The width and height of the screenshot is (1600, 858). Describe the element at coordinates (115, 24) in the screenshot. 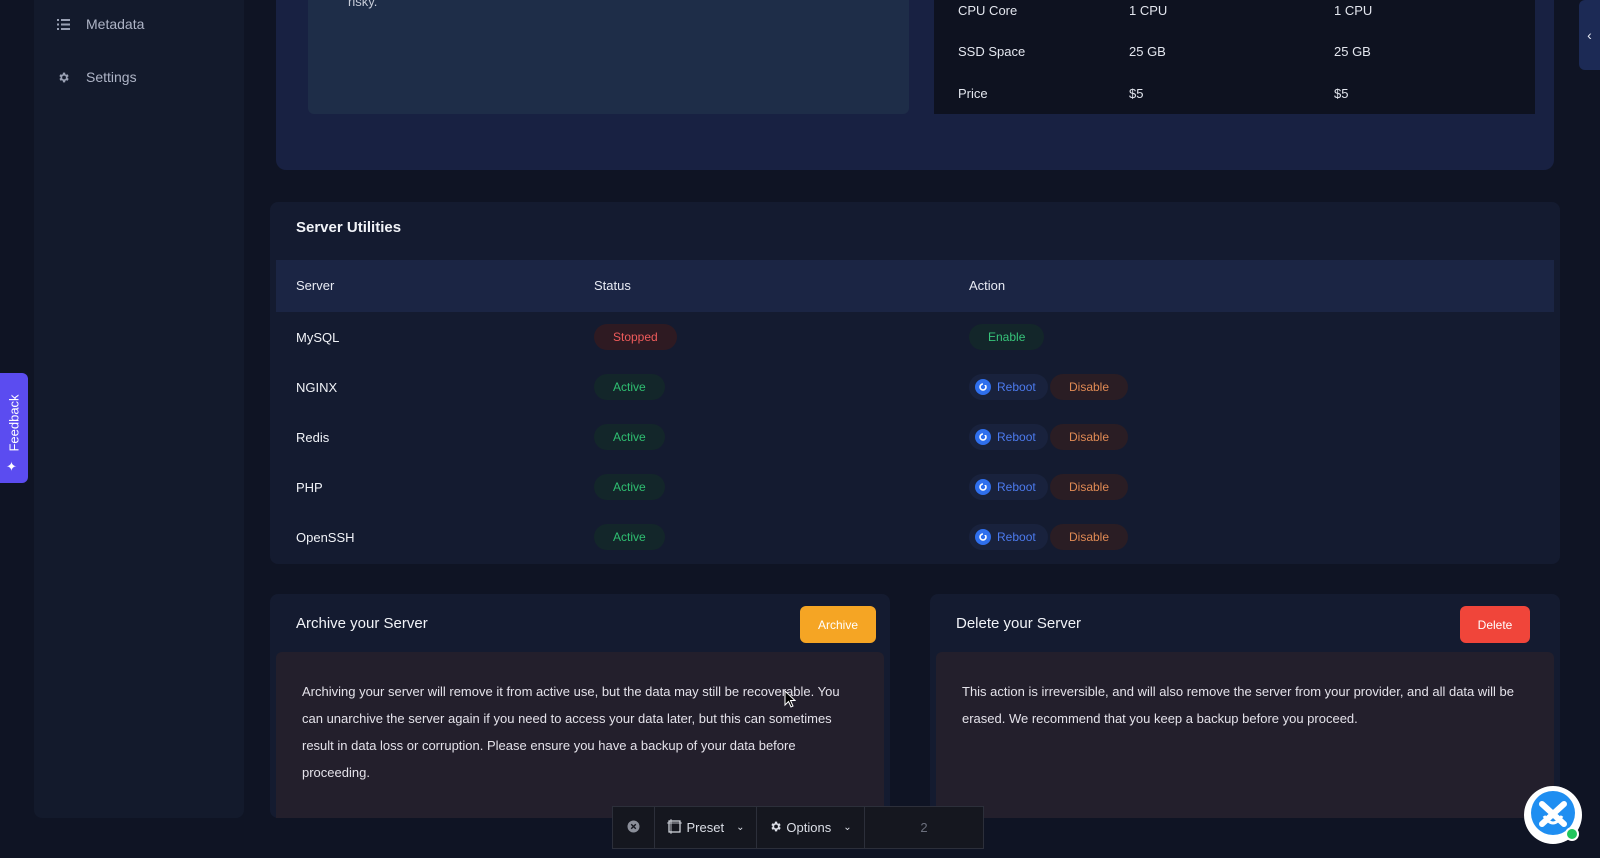

I see `sidebar-item-label: Metadata` at that location.